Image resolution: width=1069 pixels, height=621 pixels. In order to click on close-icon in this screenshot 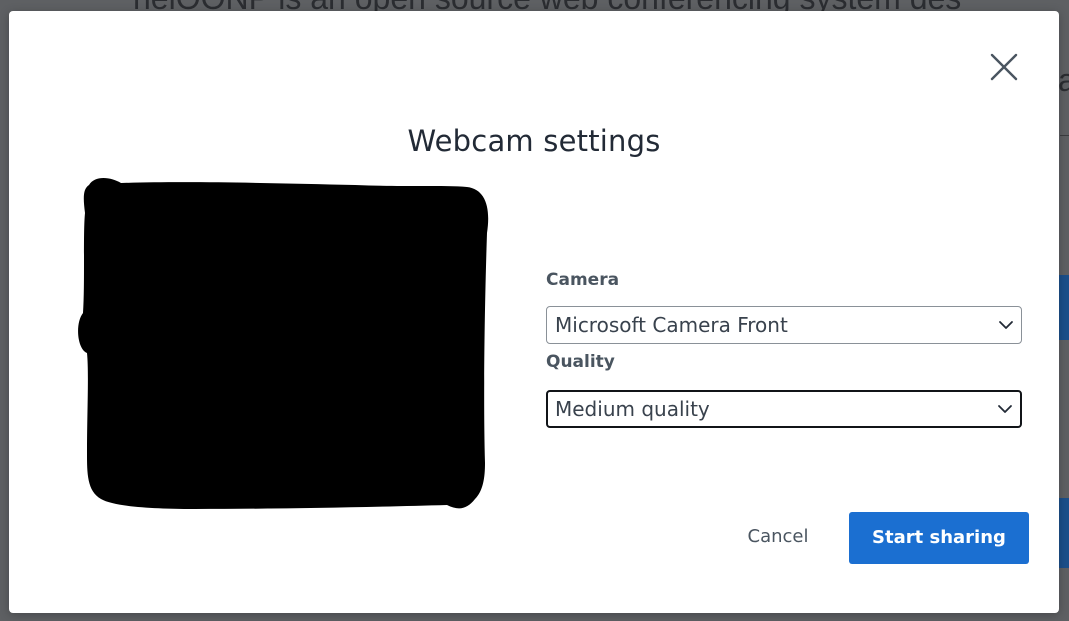, I will do `click(1004, 67)`.